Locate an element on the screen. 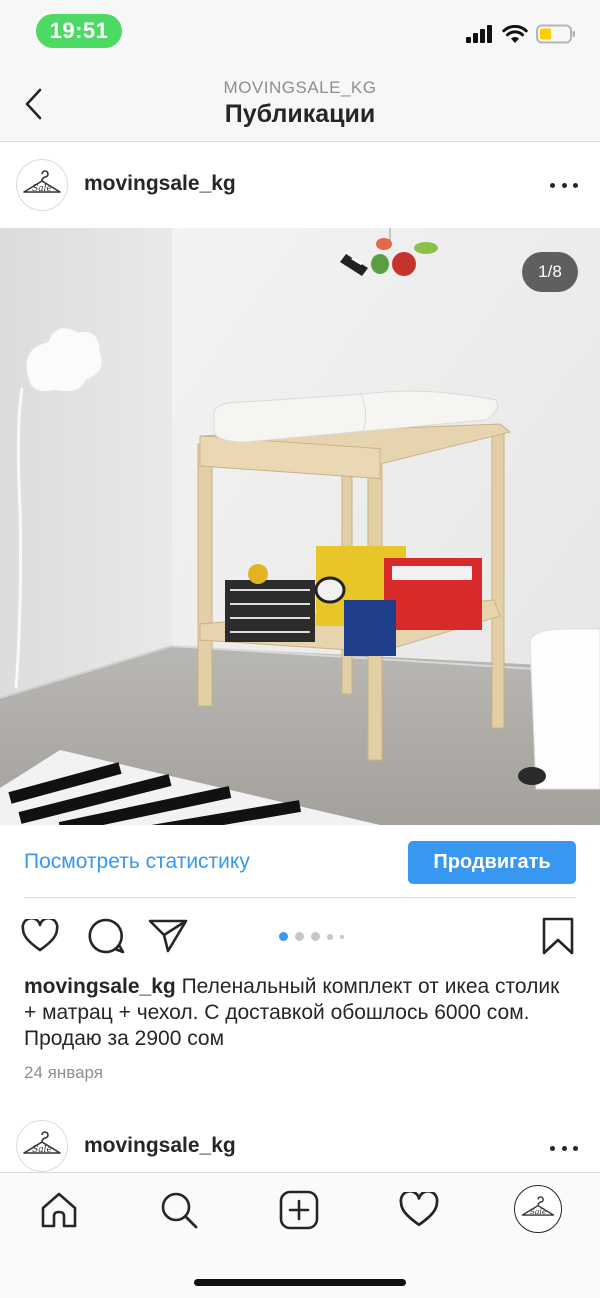  caption-username: movingsale_kg is located at coordinates (100, 986).